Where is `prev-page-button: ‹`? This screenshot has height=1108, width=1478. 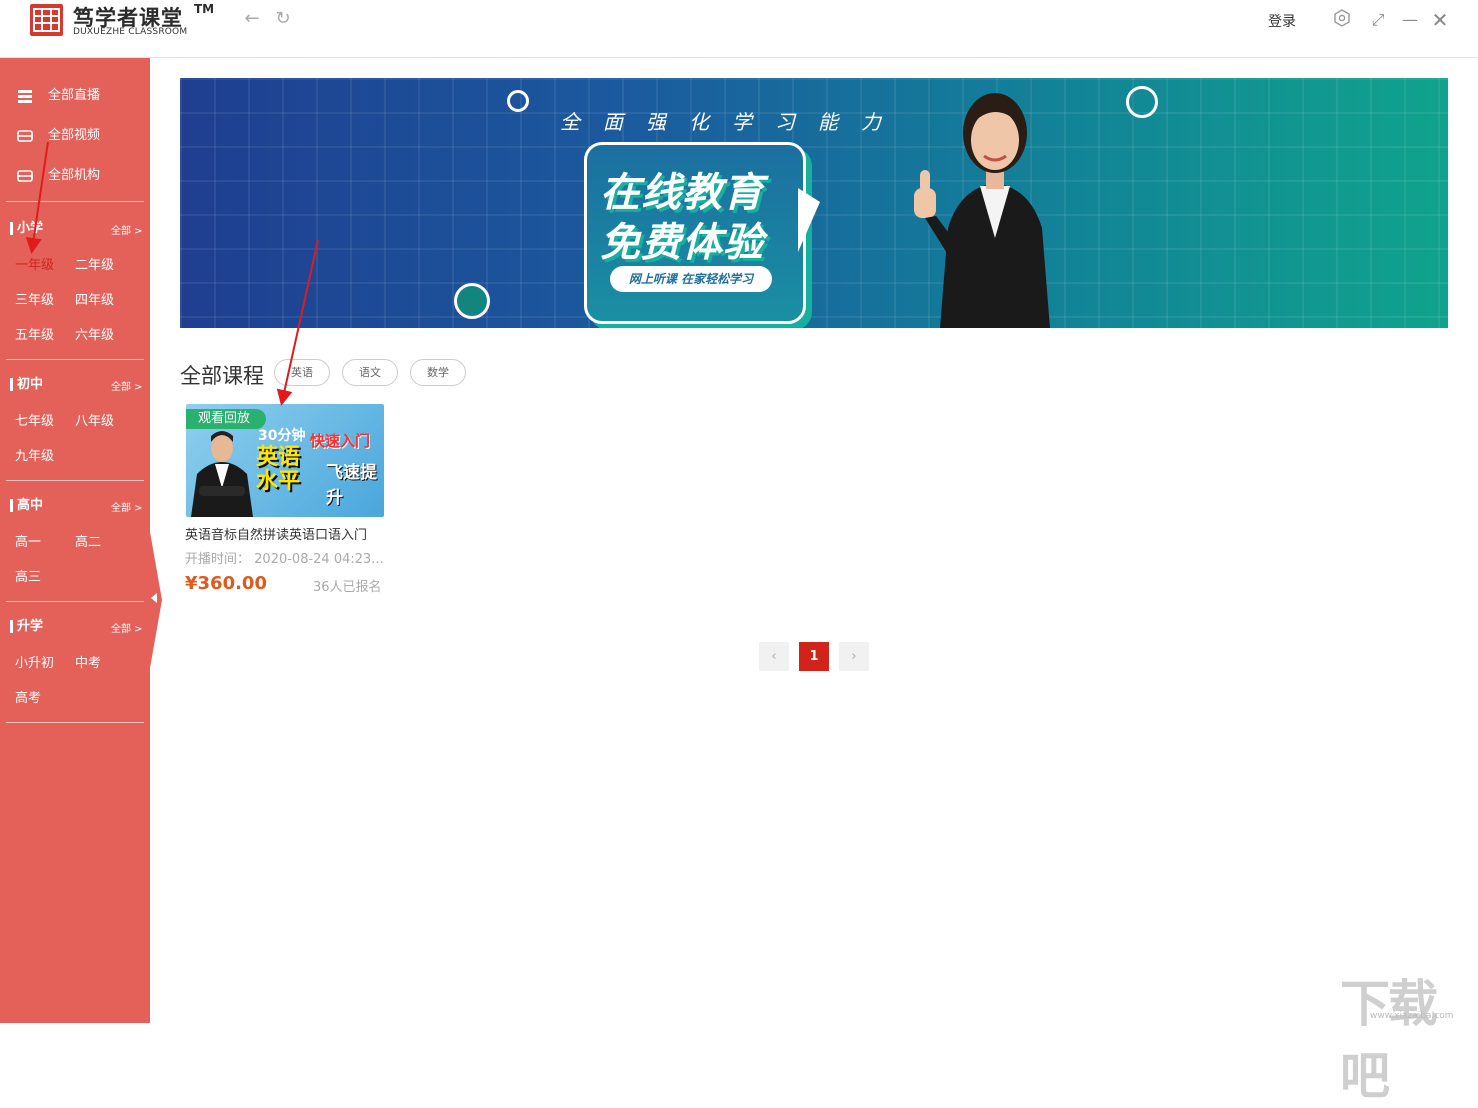
prev-page-button: ‹ is located at coordinates (774, 656).